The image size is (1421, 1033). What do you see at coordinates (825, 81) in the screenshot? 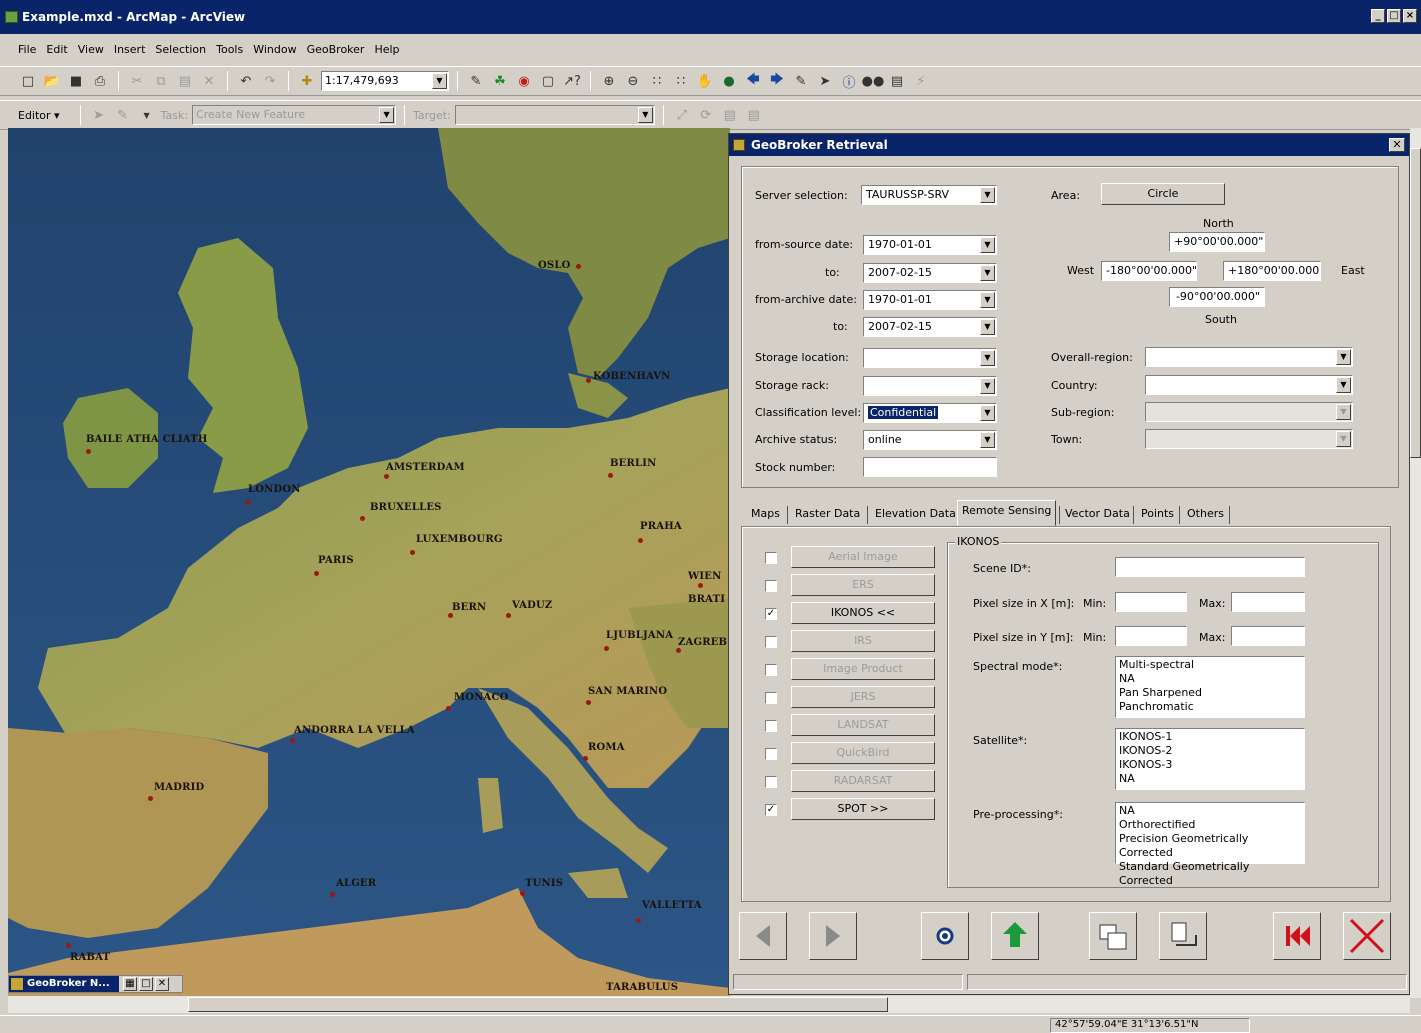
I see `select-elements-icon: ➤` at bounding box center [825, 81].